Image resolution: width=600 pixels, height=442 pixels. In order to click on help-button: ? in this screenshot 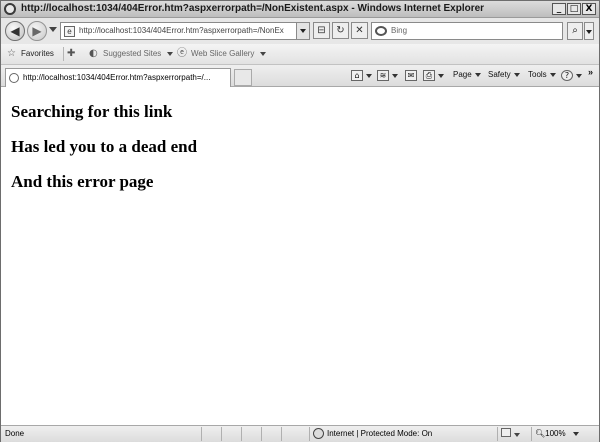, I will do `click(571, 75)`.